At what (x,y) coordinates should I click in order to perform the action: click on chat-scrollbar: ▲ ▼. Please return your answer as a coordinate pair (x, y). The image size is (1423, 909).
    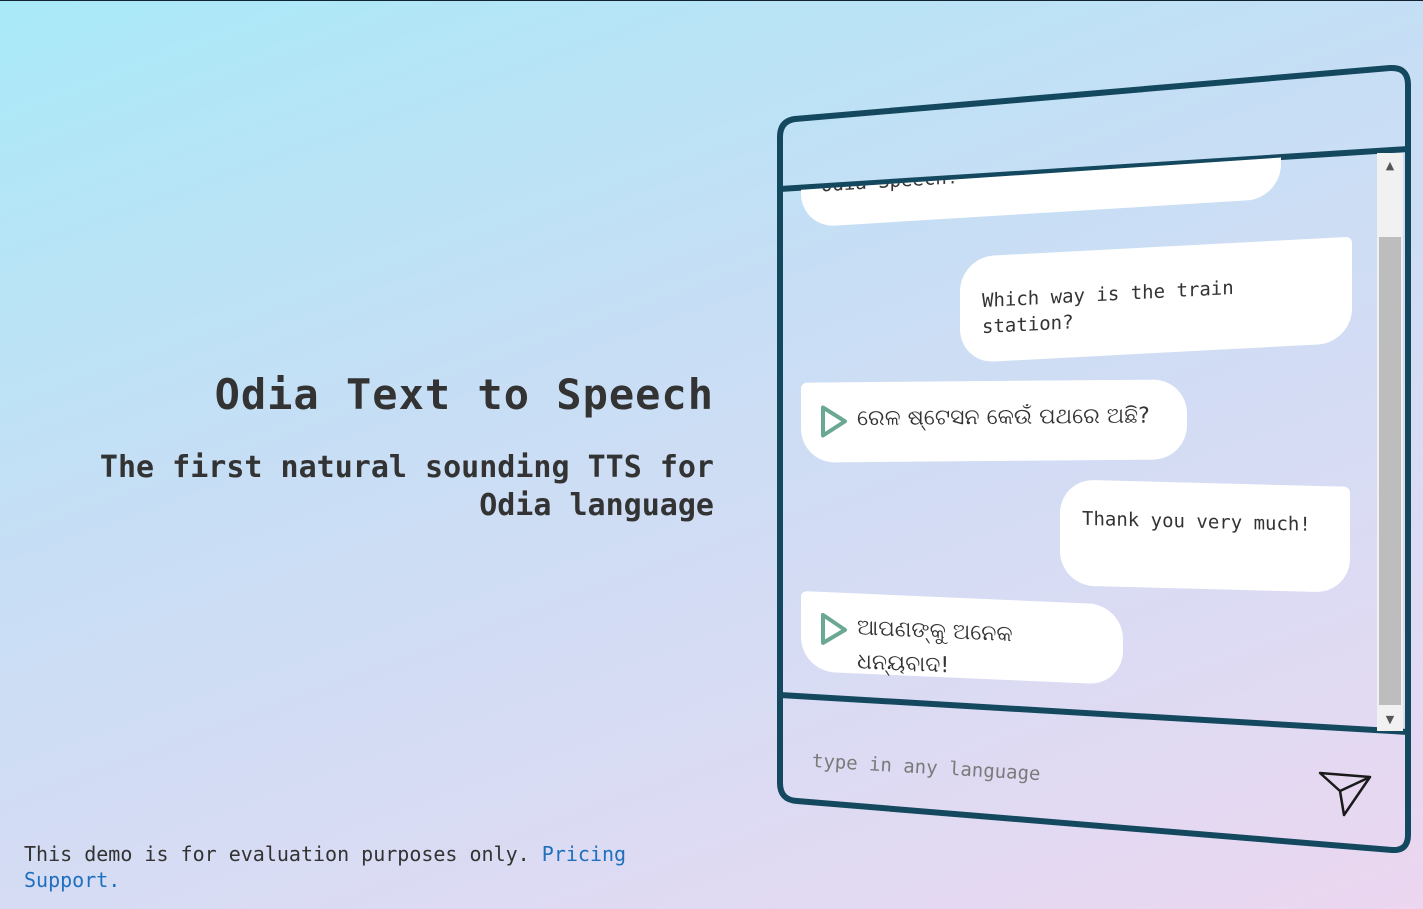
    Looking at the image, I should click on (1390, 442).